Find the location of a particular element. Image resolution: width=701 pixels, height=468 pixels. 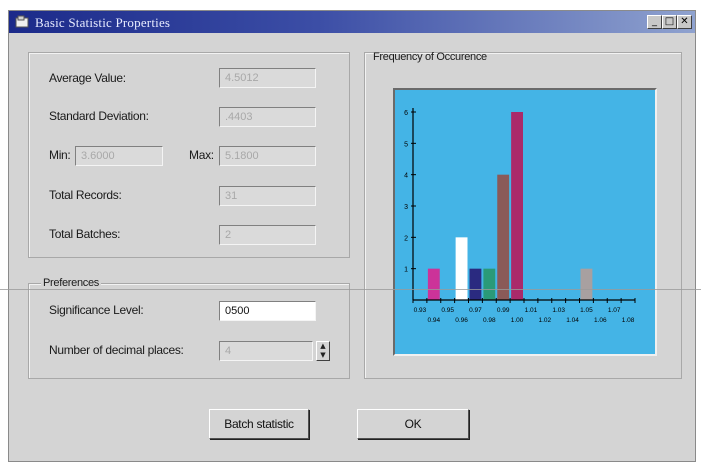

decimal-places-input: 4 is located at coordinates (266, 351).